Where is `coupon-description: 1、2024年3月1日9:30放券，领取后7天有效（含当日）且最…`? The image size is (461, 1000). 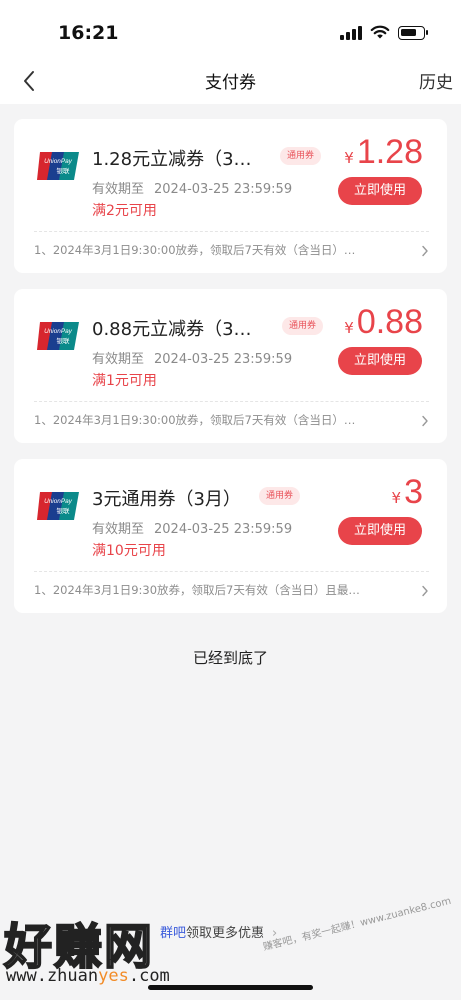 coupon-description: 1、2024年3月1日9:30放券，领取后7天有效（含当日）且最… is located at coordinates (224, 590).